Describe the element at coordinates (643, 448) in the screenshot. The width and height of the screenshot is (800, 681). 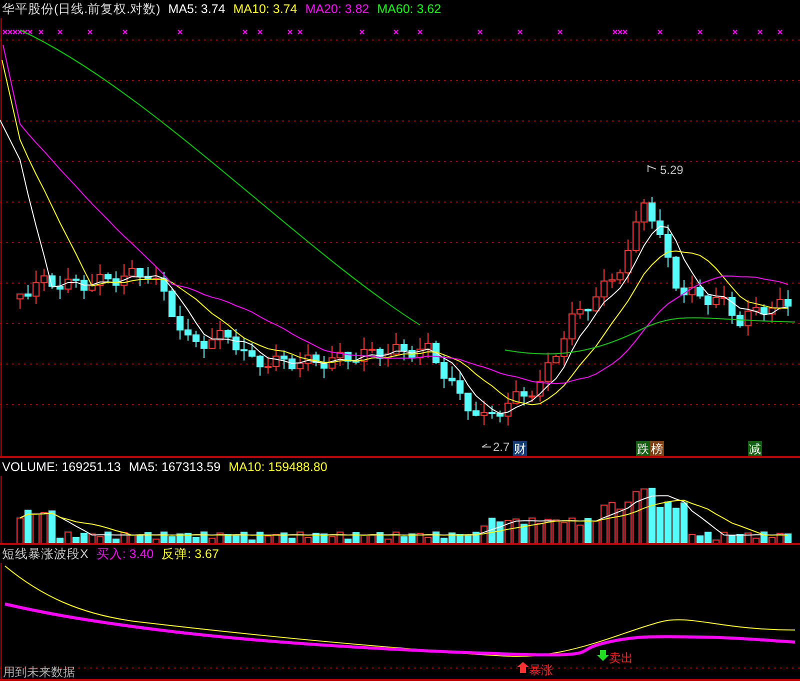
I see `event-tag: 跌` at that location.